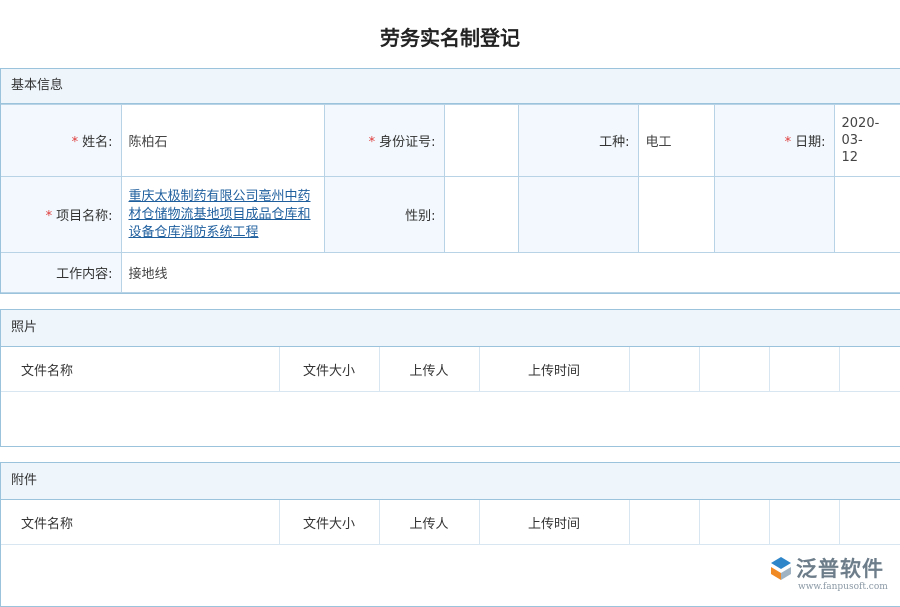 The height and width of the screenshot is (607, 900). Describe the element at coordinates (774, 141) in the screenshot. I see `date-label: *日期:` at that location.